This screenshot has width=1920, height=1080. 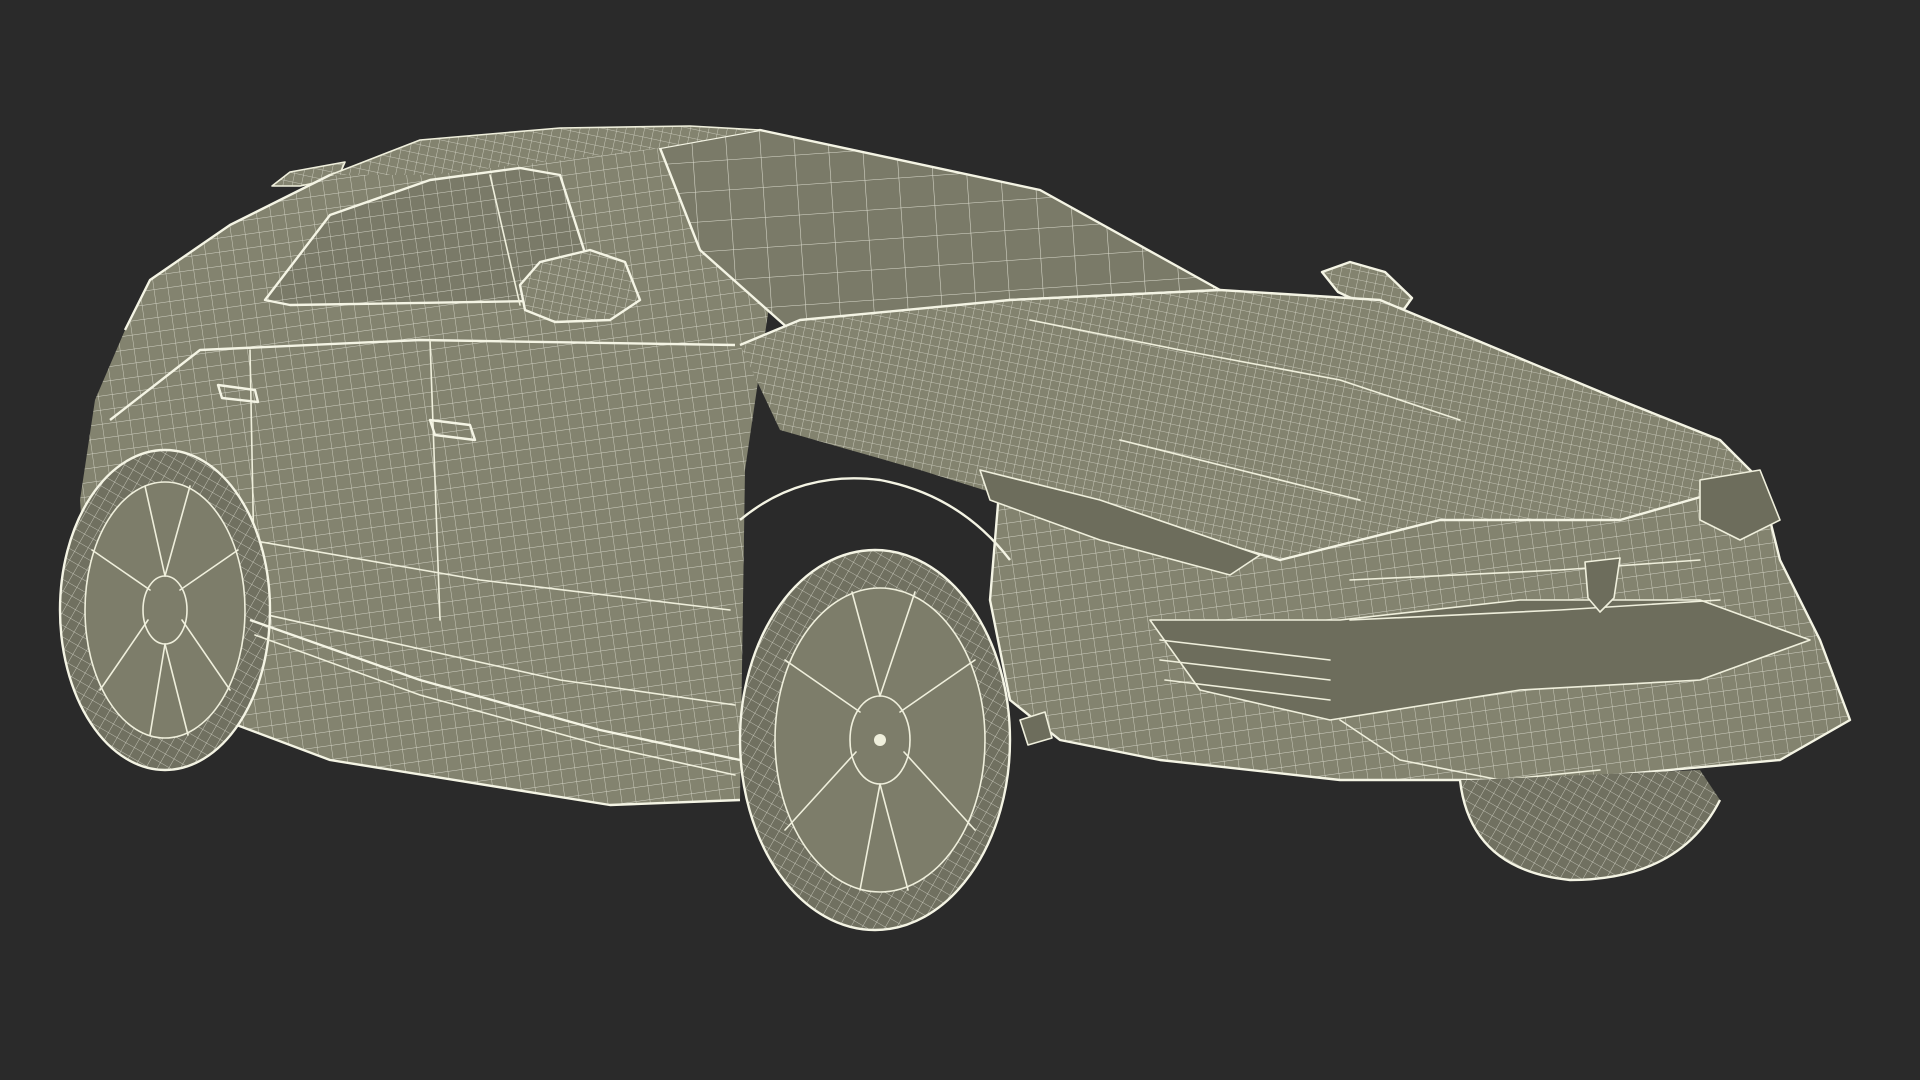 I want to click on rear-wheel, so click(x=165, y=610).